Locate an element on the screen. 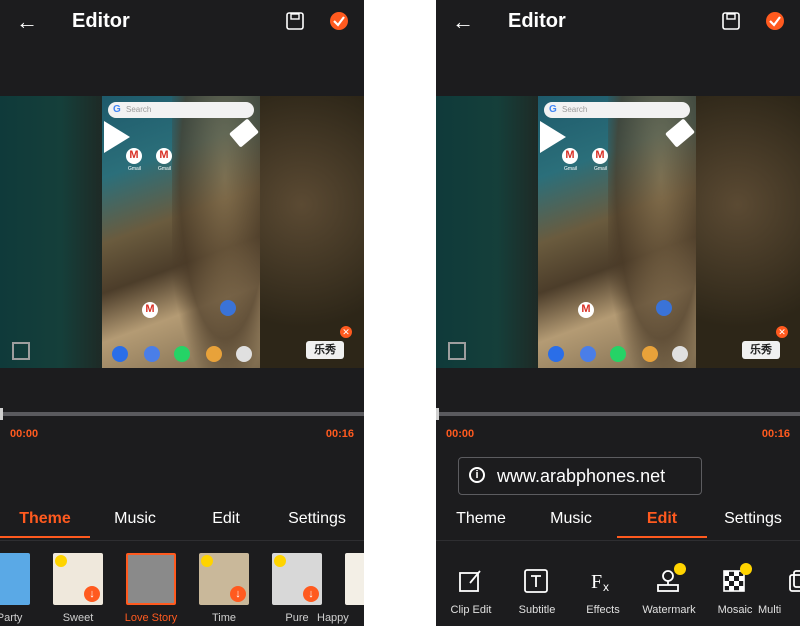 This screenshot has width=800, height=626. theme-label: Happy is located at coordinates (333, 618).